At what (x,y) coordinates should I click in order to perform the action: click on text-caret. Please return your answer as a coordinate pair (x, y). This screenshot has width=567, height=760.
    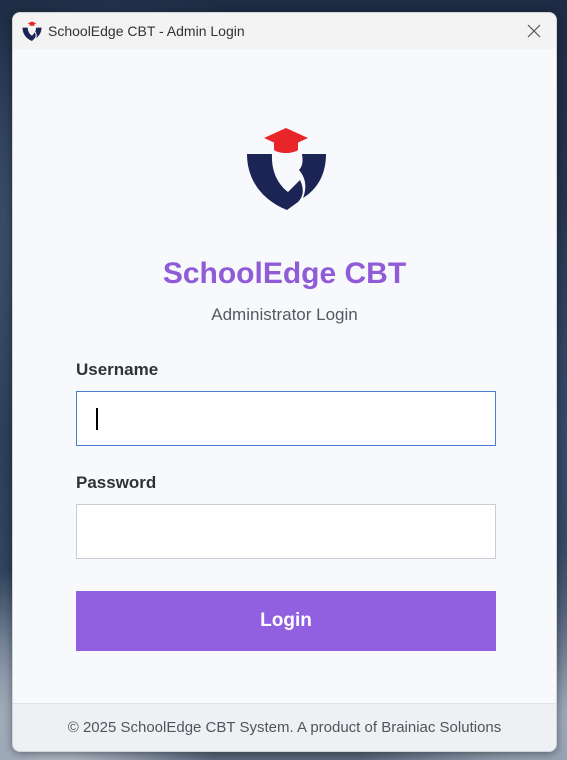
    Looking at the image, I should click on (97, 419).